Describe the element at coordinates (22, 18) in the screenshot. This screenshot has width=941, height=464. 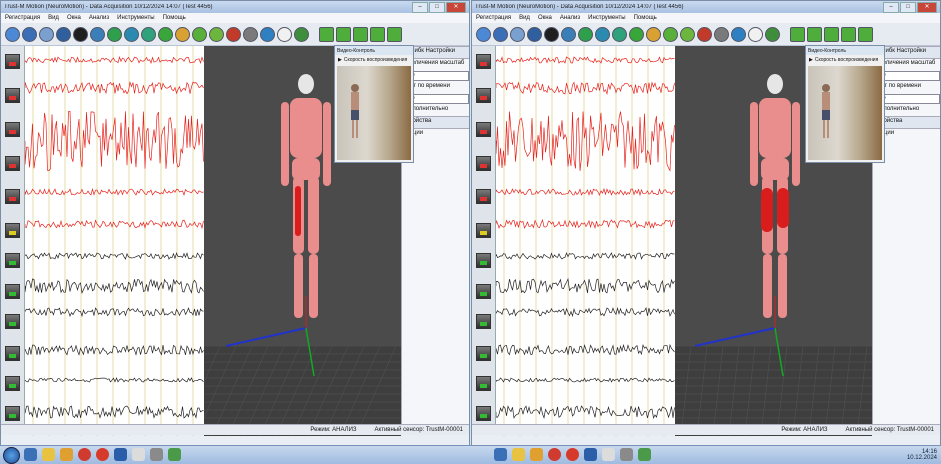
I see `menu-item-registration: Регистрация` at that location.